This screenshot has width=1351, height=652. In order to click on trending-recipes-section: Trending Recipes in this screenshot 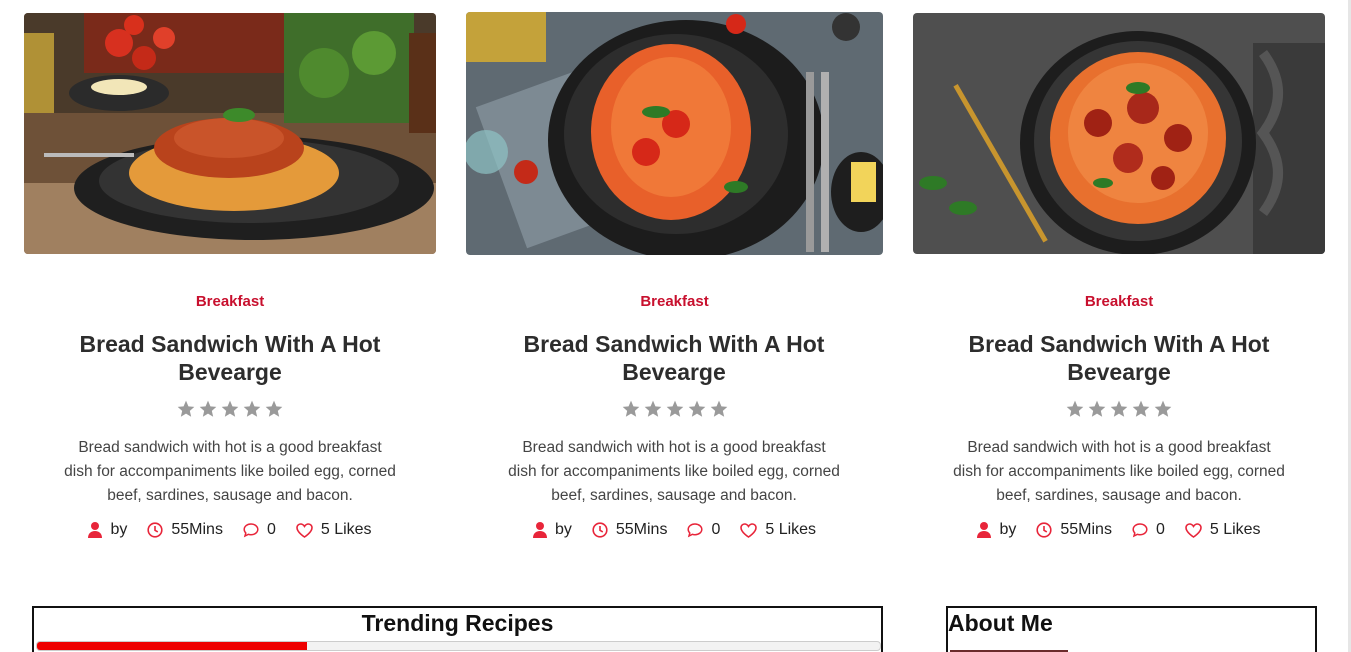, I will do `click(457, 629)`.